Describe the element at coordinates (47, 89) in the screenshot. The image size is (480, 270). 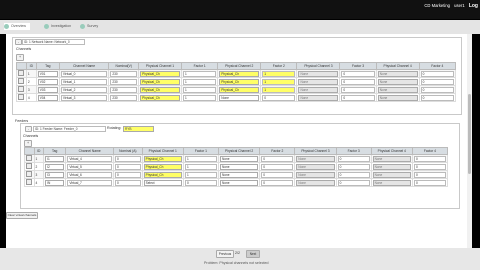
I see `tag-select: V03` at that location.